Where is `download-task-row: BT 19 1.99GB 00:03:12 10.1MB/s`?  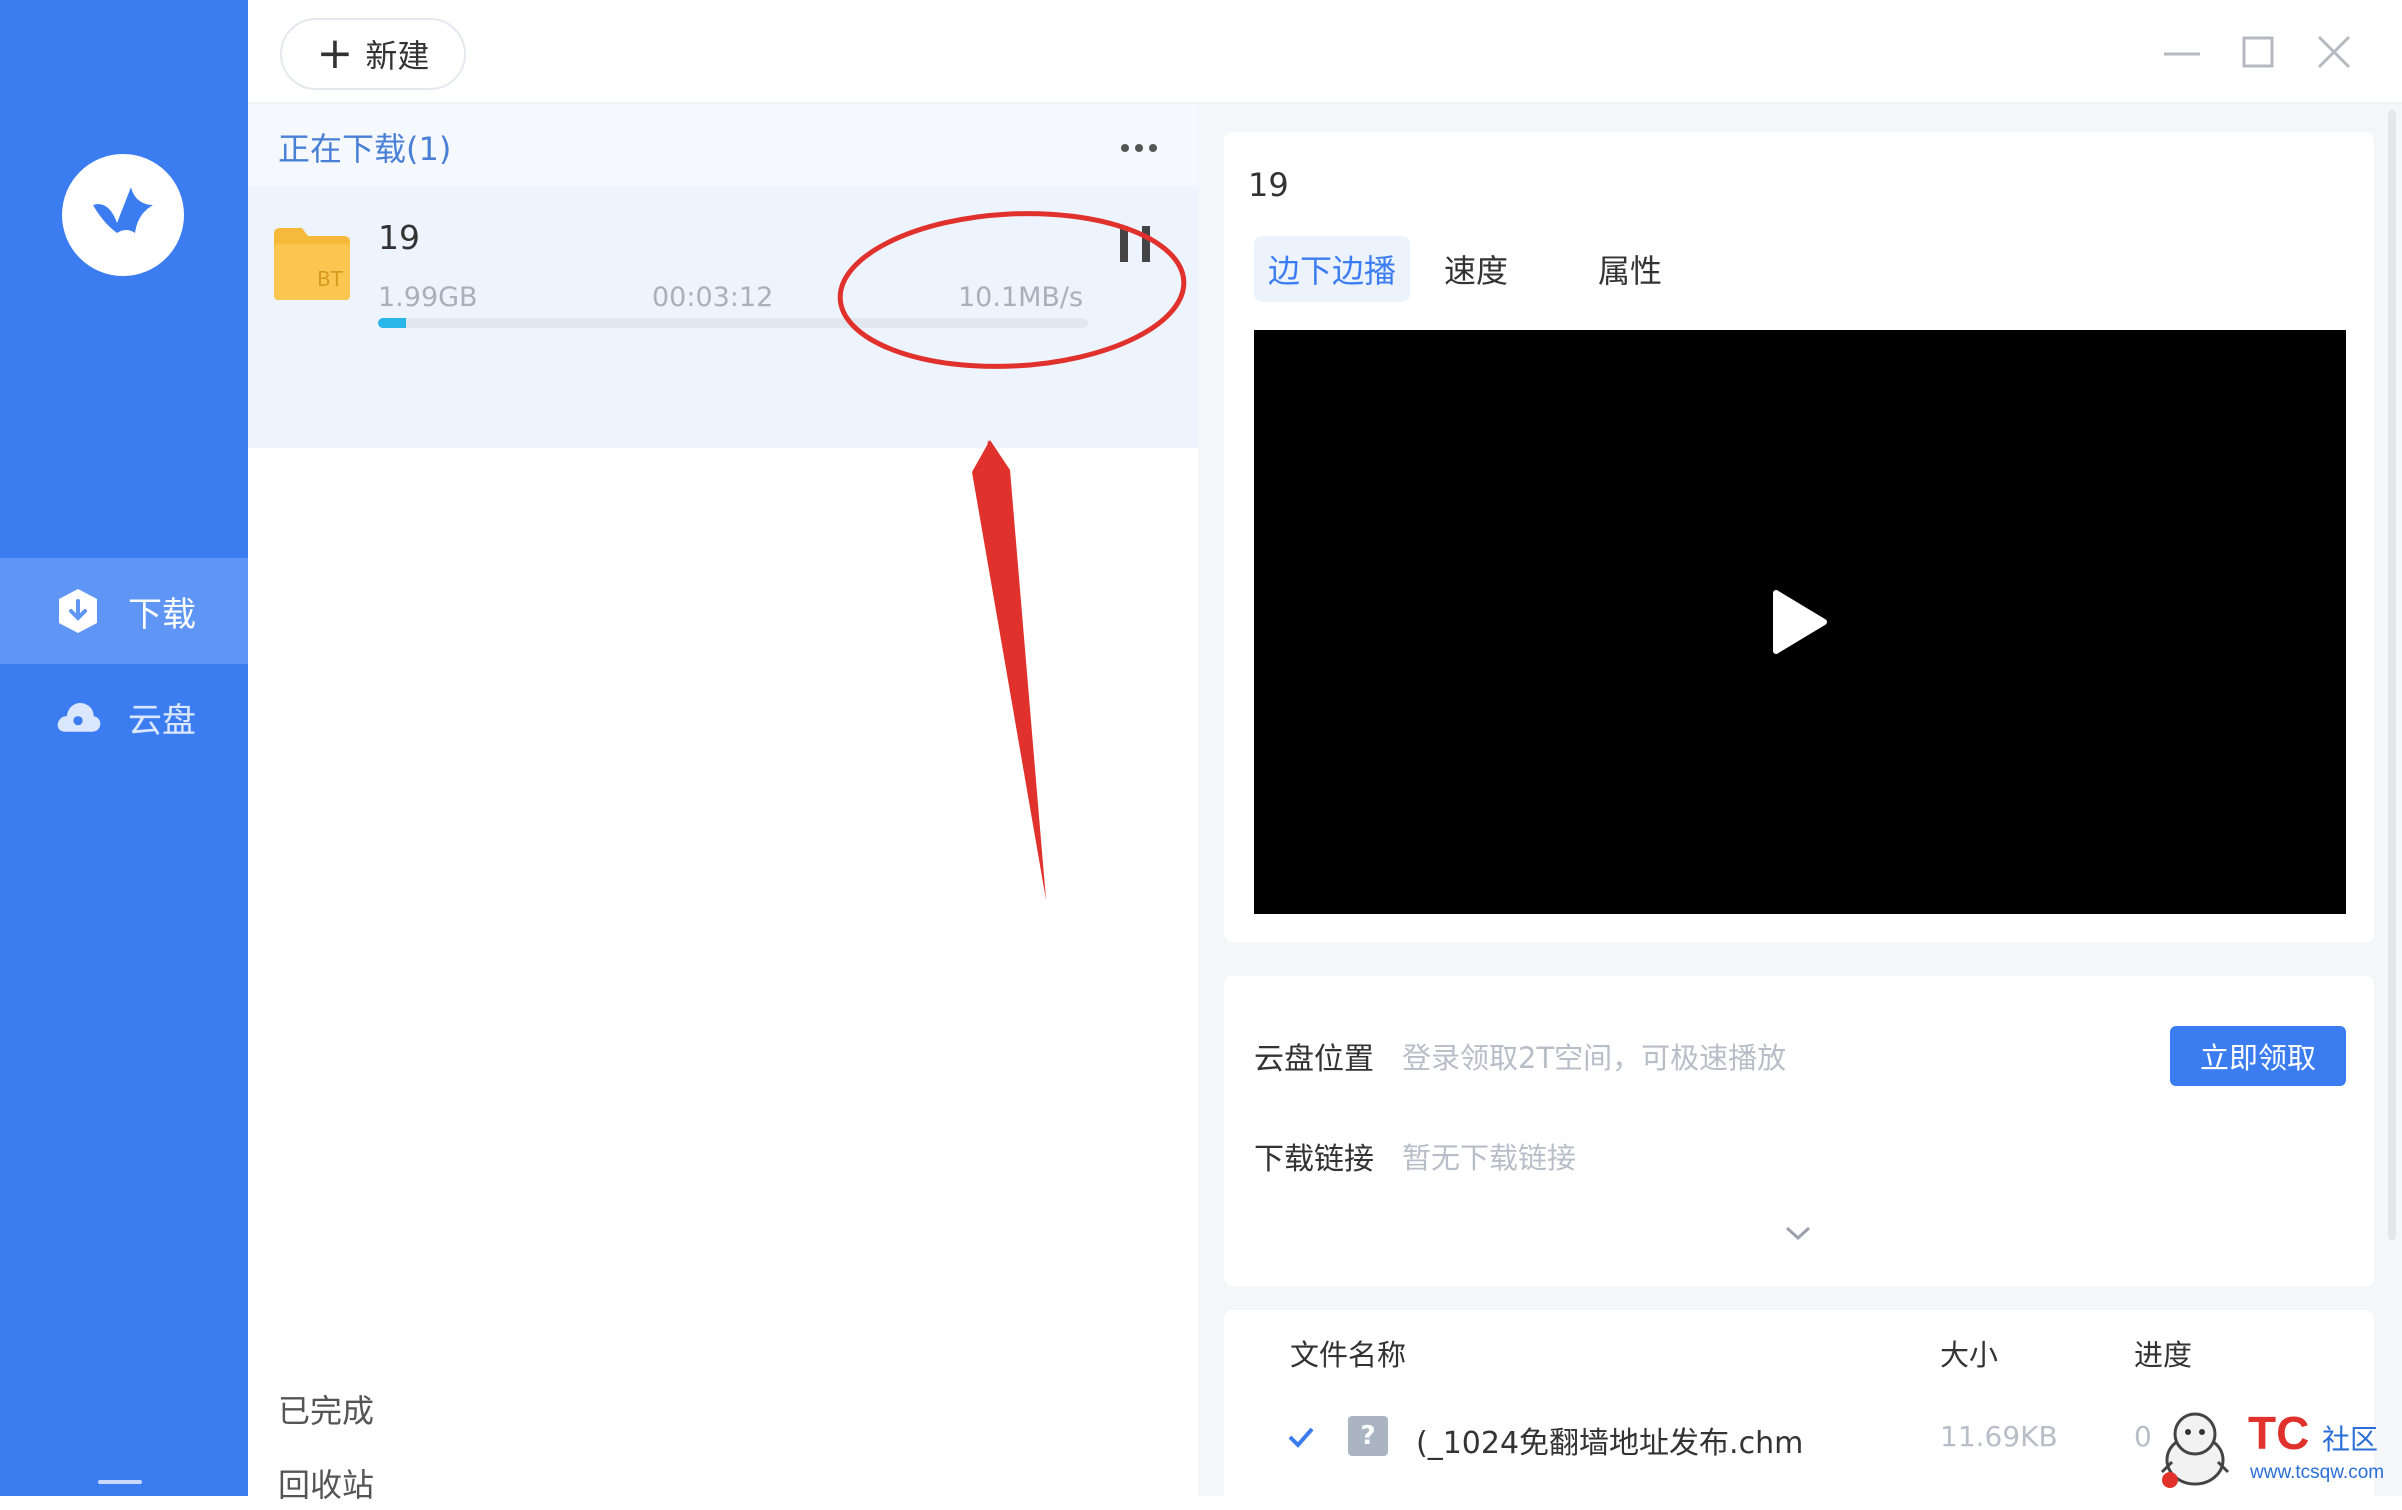
download-task-row: BT 19 1.99GB 00:03:12 10.1MB/s is located at coordinates (723, 317).